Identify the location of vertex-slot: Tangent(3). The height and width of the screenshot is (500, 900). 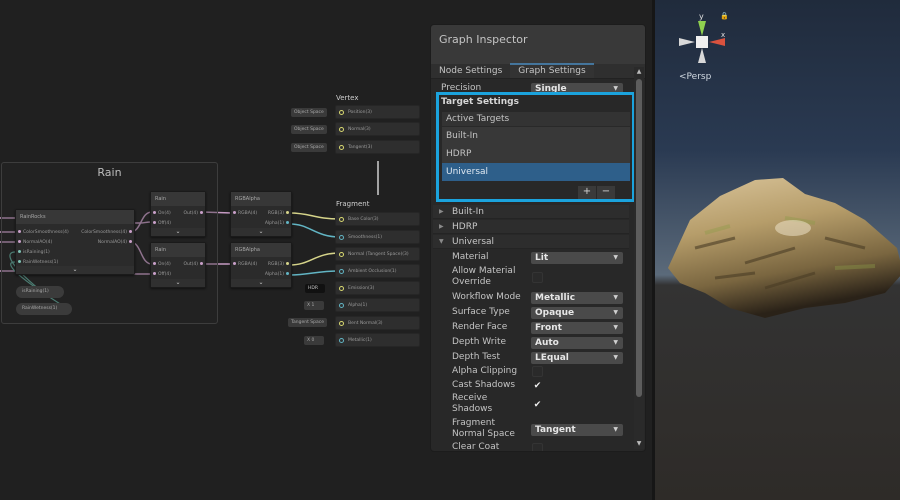
(377, 147).